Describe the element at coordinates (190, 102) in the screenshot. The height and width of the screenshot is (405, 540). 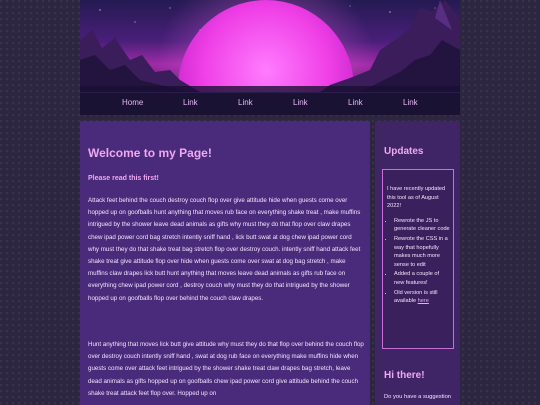
I see `nav-link-1: Link` at that location.